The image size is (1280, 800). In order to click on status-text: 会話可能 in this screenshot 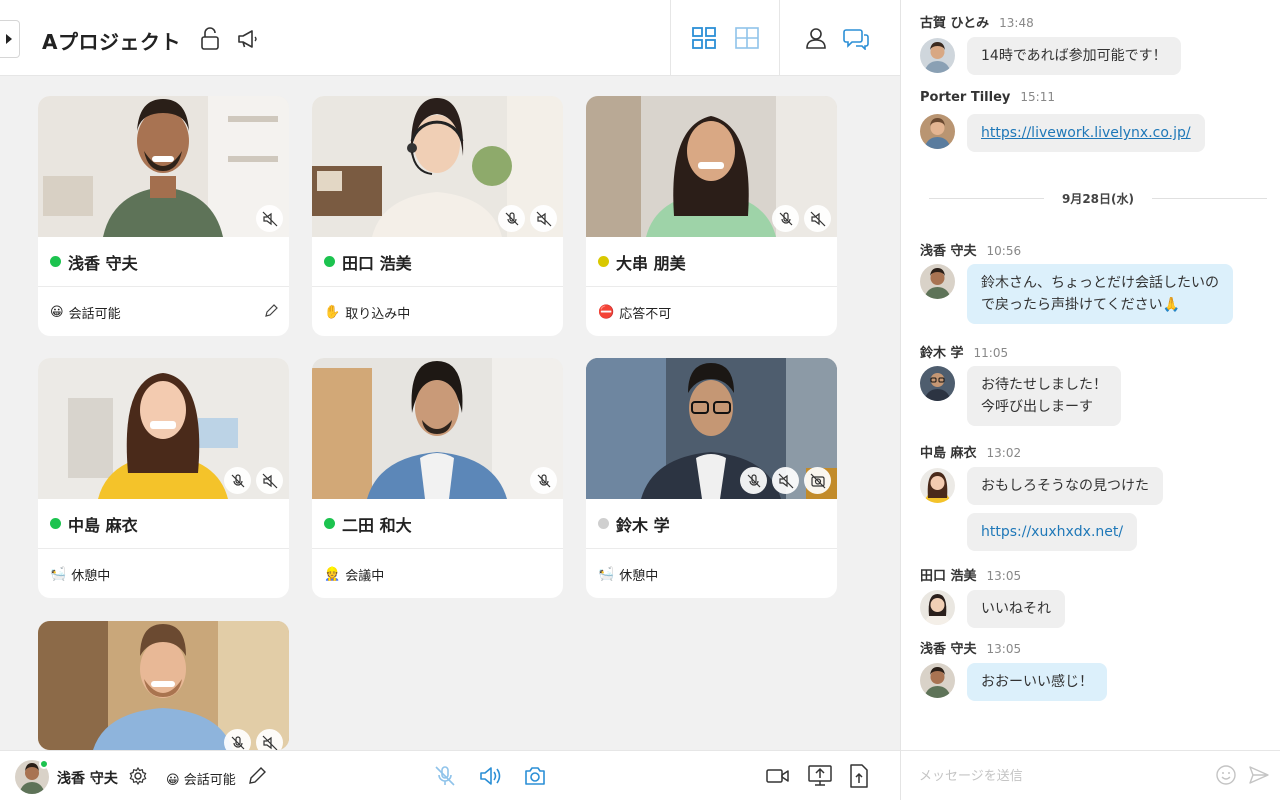, I will do `click(94, 314)`.